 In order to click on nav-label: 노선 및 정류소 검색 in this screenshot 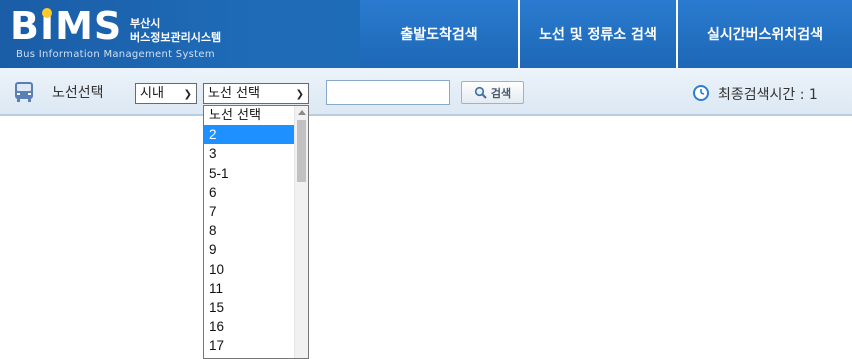, I will do `click(598, 35)`.